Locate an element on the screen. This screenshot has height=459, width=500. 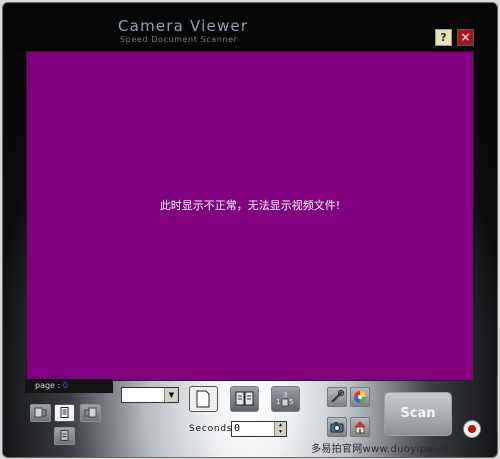
spin-down-icon: ▼ is located at coordinates (280, 432).